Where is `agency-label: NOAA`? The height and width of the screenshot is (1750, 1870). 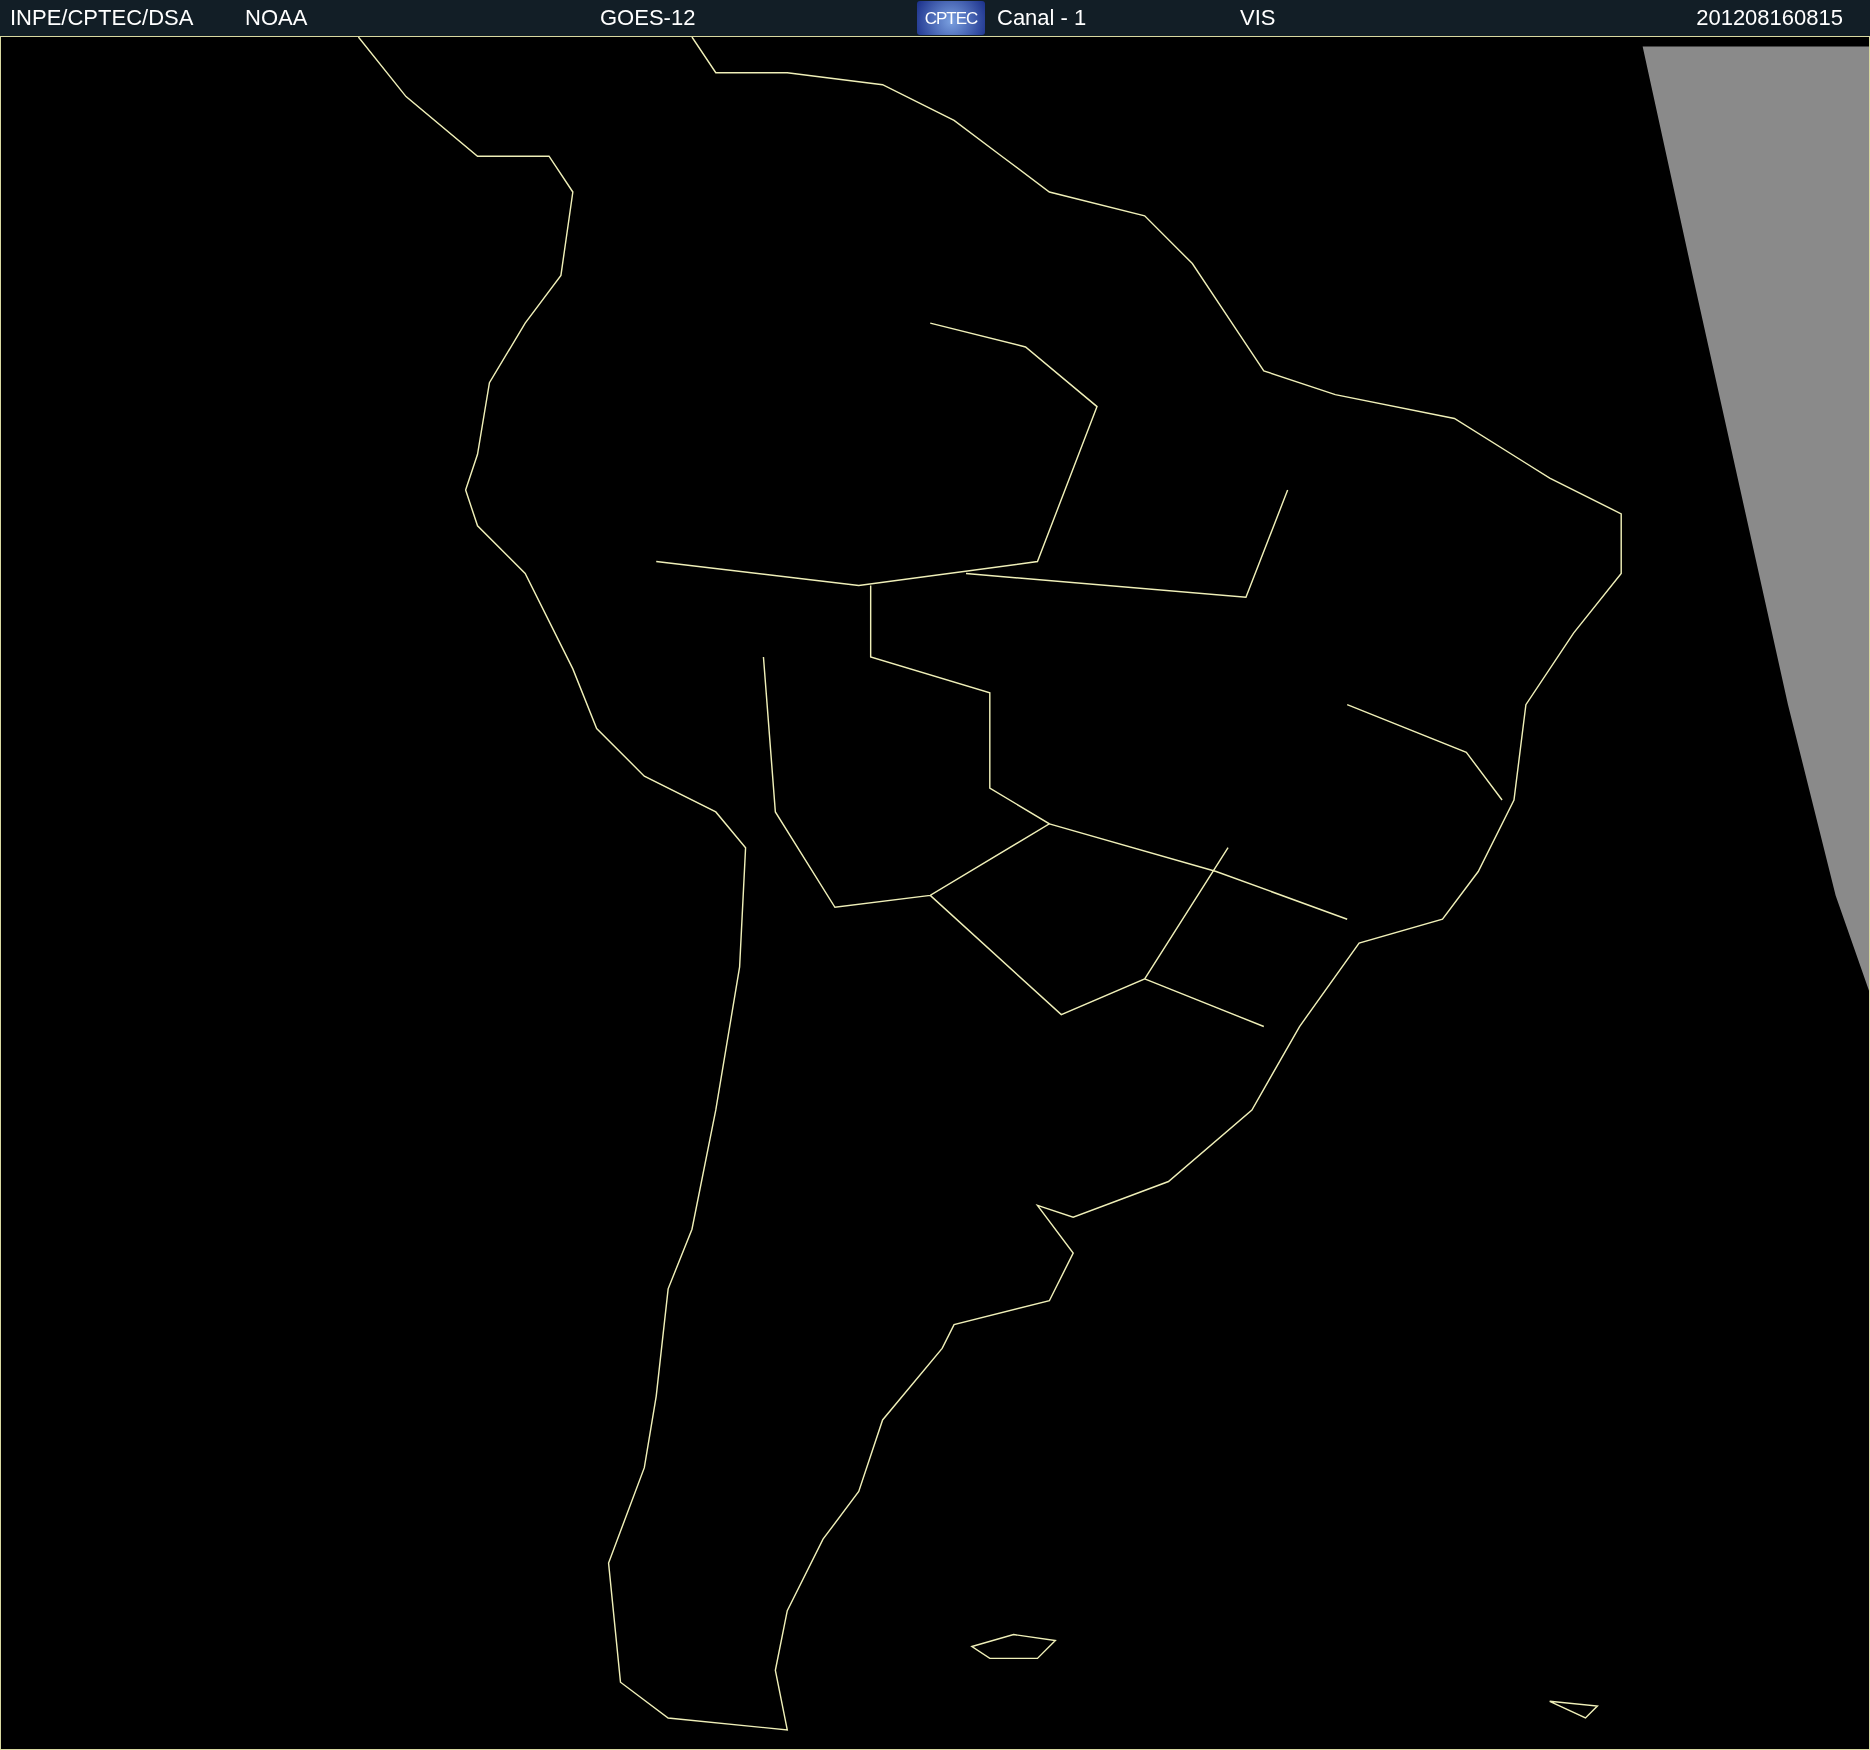 agency-label: NOAA is located at coordinates (277, 18).